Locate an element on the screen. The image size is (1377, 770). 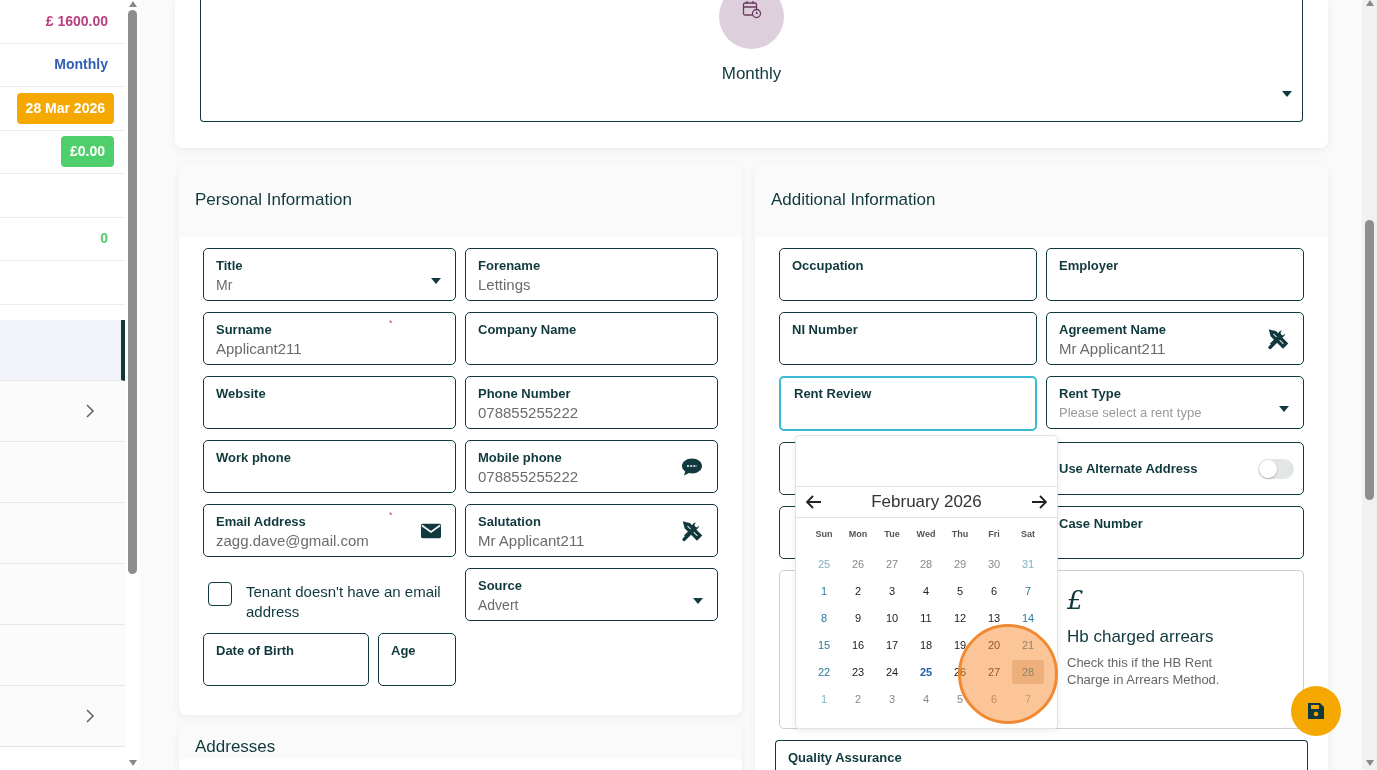
weekday-label: Sun is located at coordinates (824, 534).